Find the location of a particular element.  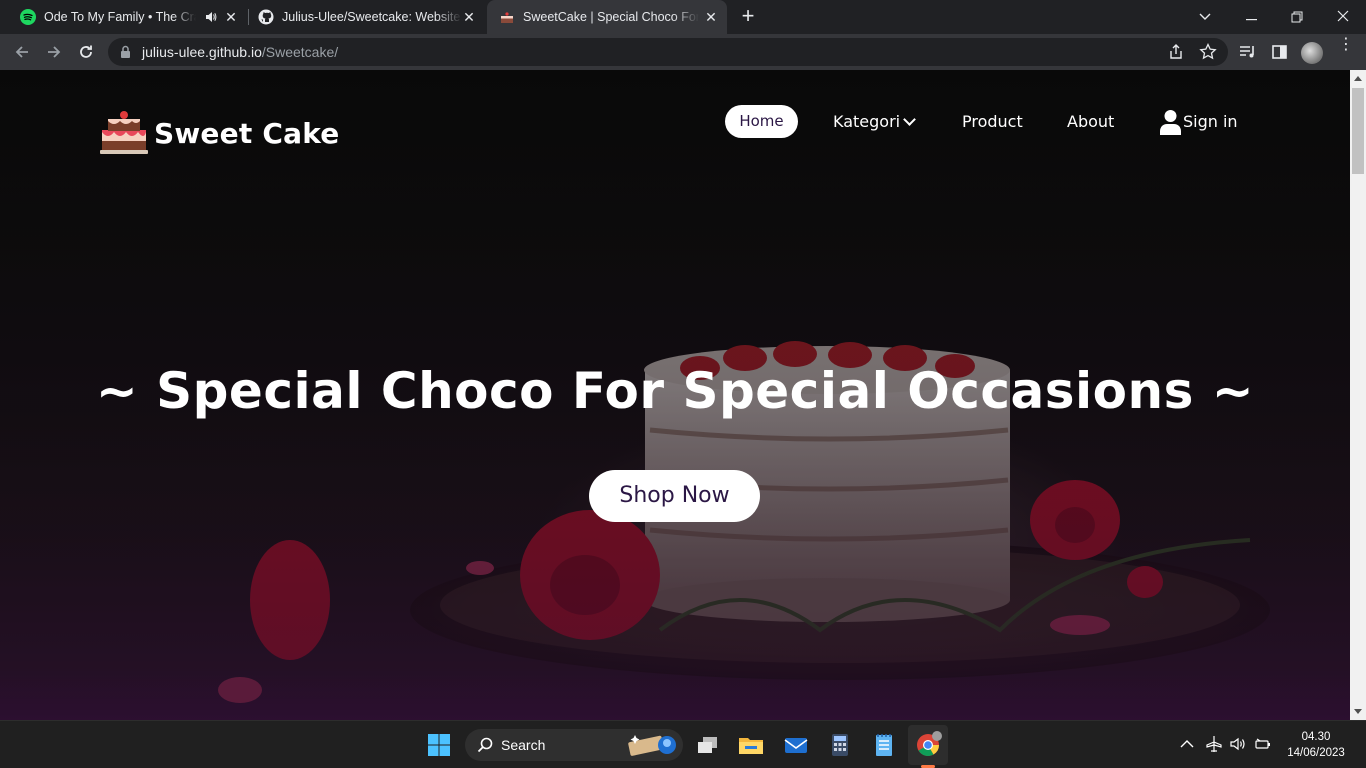

reload-button is located at coordinates (86, 52).